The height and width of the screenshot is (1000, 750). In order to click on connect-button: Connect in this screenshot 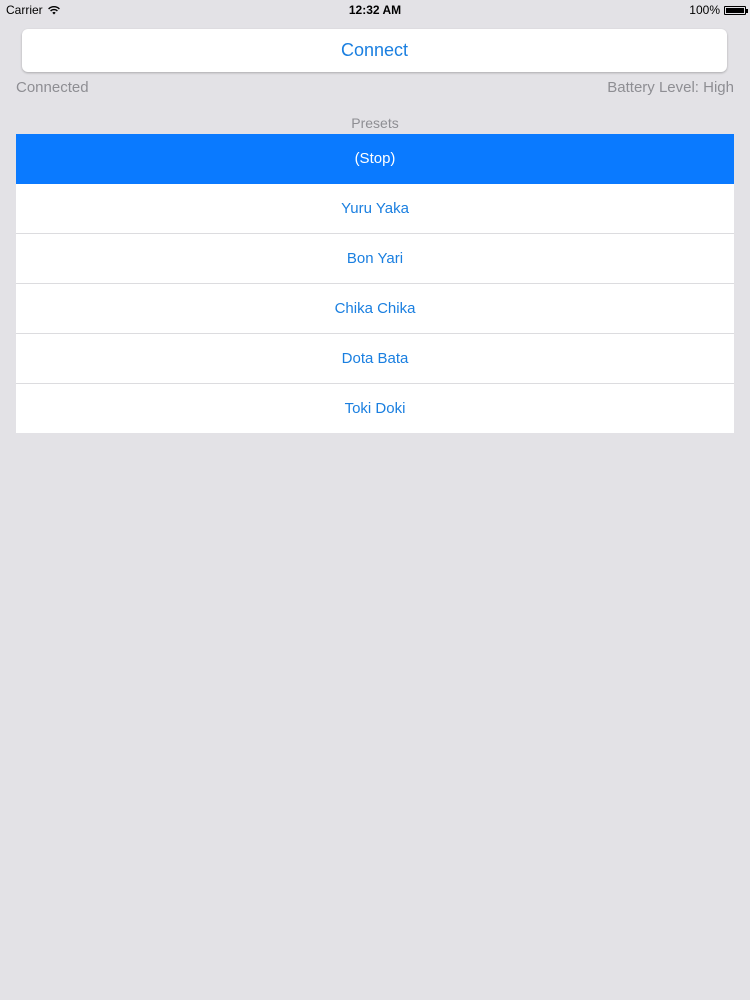, I will do `click(374, 50)`.